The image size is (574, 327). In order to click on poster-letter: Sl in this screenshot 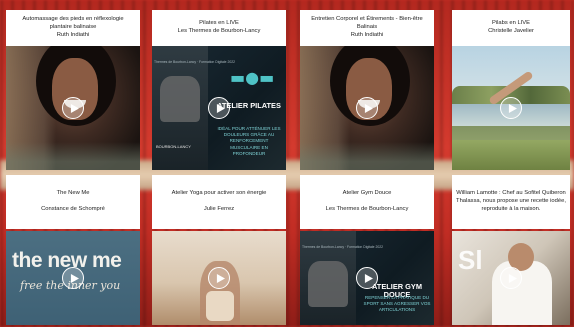, I will do `click(470, 260)`.